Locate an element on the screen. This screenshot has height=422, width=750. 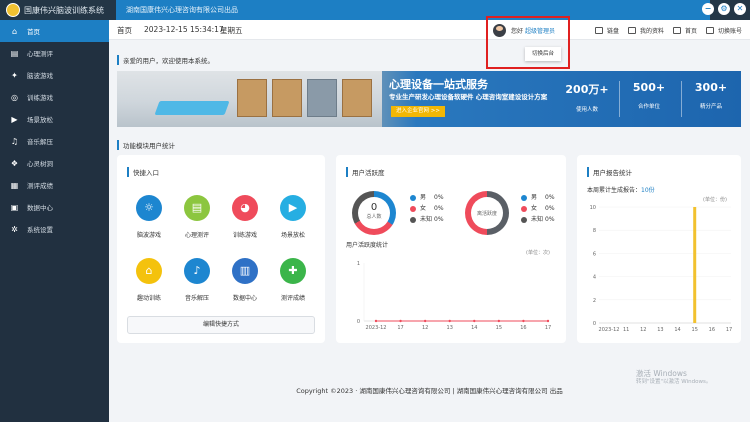
banner-sandtable-image is located at coordinates (192, 108).